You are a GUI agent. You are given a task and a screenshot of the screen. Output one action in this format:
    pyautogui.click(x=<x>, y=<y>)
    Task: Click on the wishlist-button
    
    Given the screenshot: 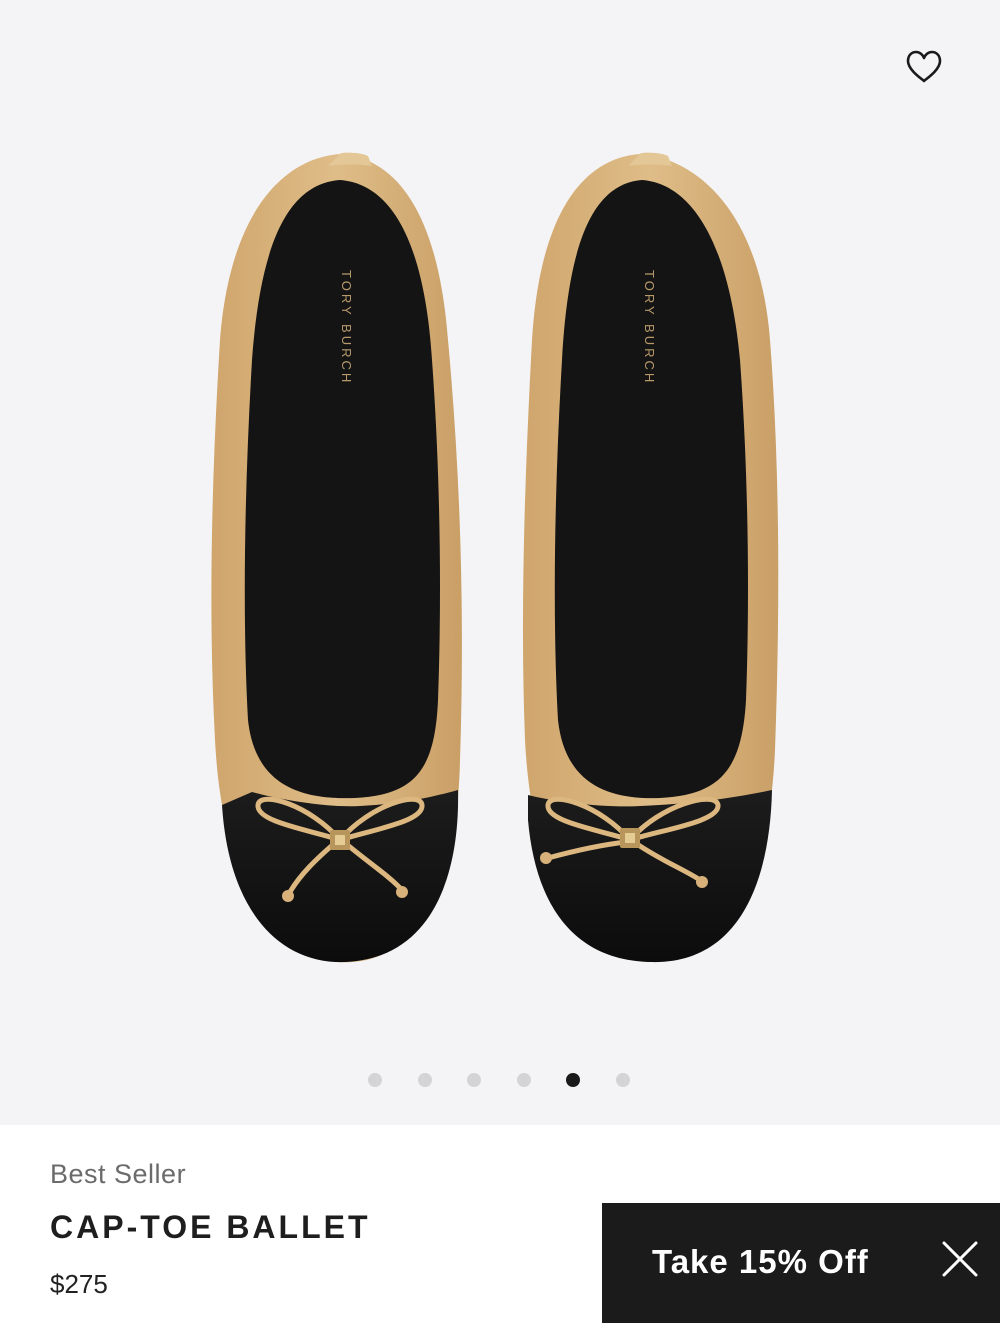 What is the action you would take?
    pyautogui.click(x=924, y=67)
    